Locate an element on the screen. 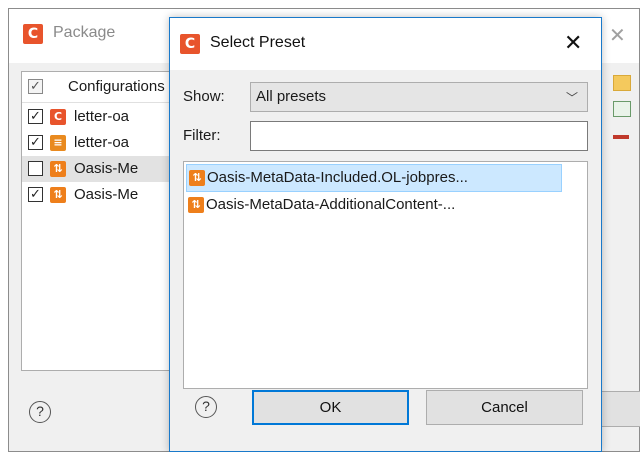 This screenshot has width=640, height=452. dialog-title: Select Preset is located at coordinates (258, 42).